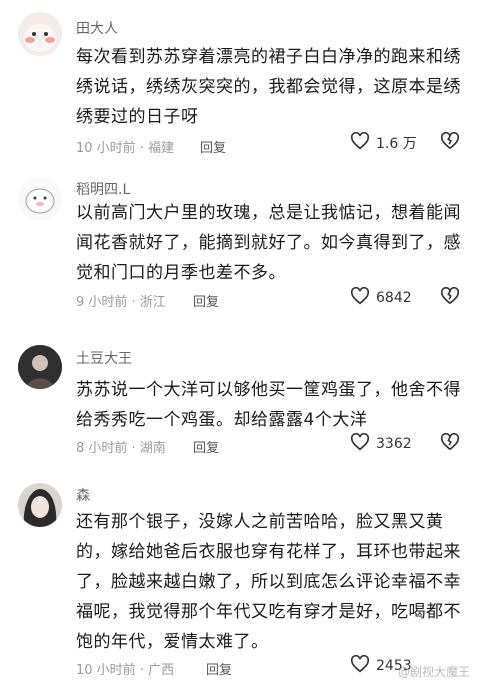  I want to click on like-button: 1.6 万, so click(383, 142).